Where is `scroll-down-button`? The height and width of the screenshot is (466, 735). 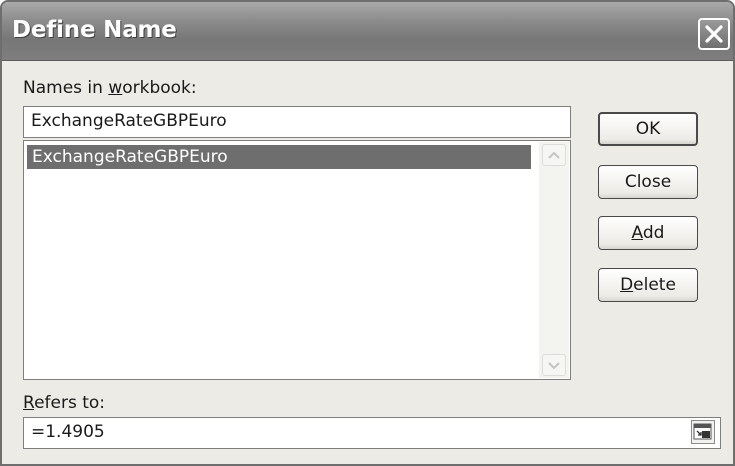 scroll-down-button is located at coordinates (554, 365).